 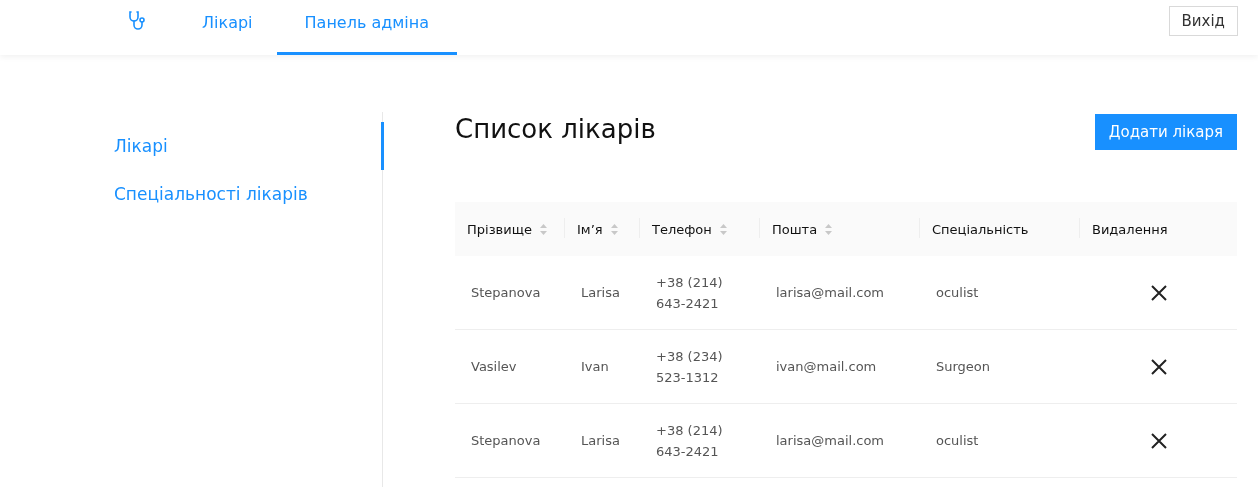 What do you see at coordinates (555, 128) in the screenshot?
I see `page-title: Список лікарів` at bounding box center [555, 128].